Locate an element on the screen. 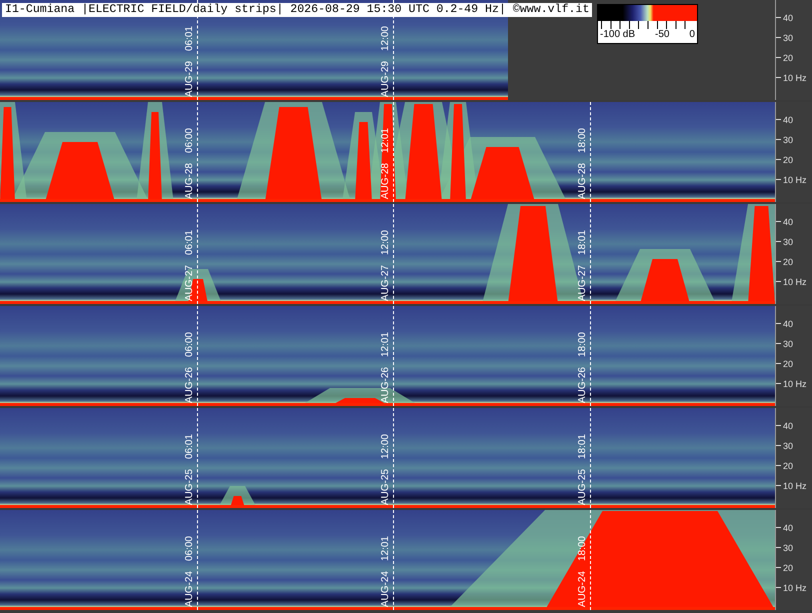 Image resolution: width=812 pixels, height=613 pixels. scale-label: -100 dB is located at coordinates (618, 35).